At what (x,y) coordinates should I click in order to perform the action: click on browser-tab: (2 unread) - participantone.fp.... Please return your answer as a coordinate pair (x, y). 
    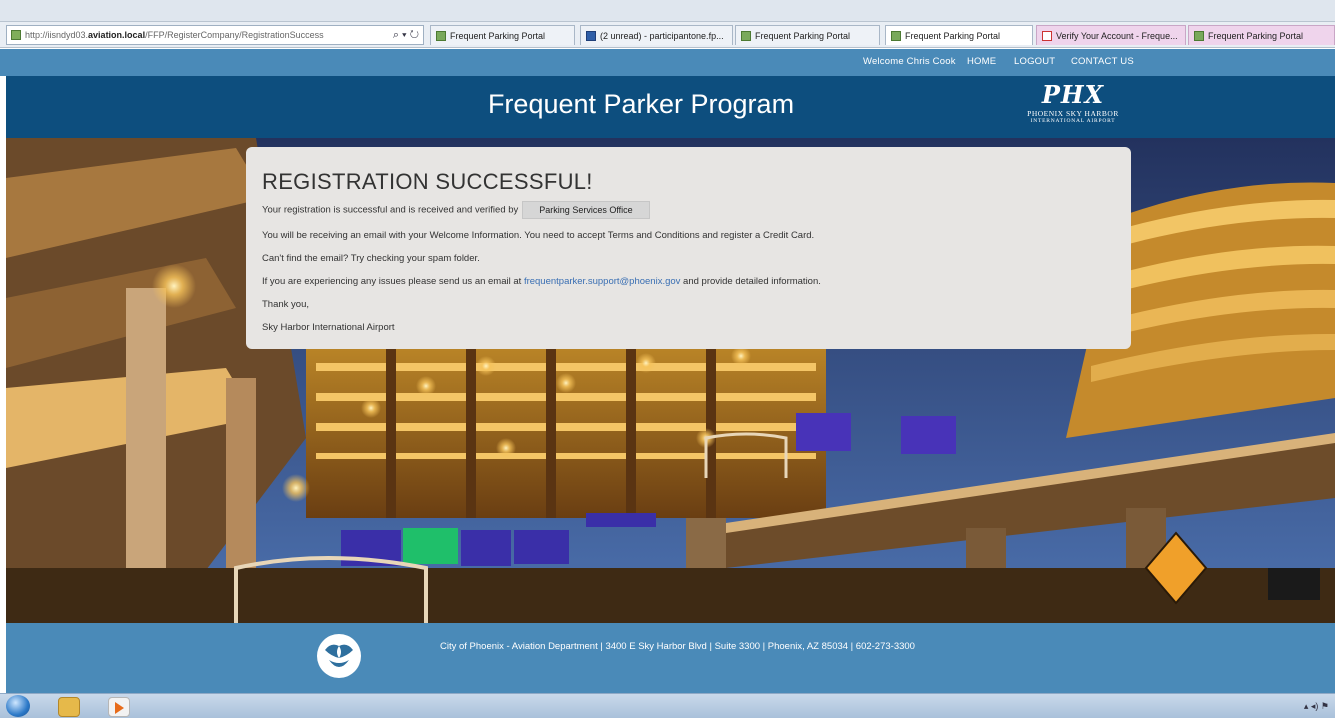
    Looking at the image, I should click on (656, 35).